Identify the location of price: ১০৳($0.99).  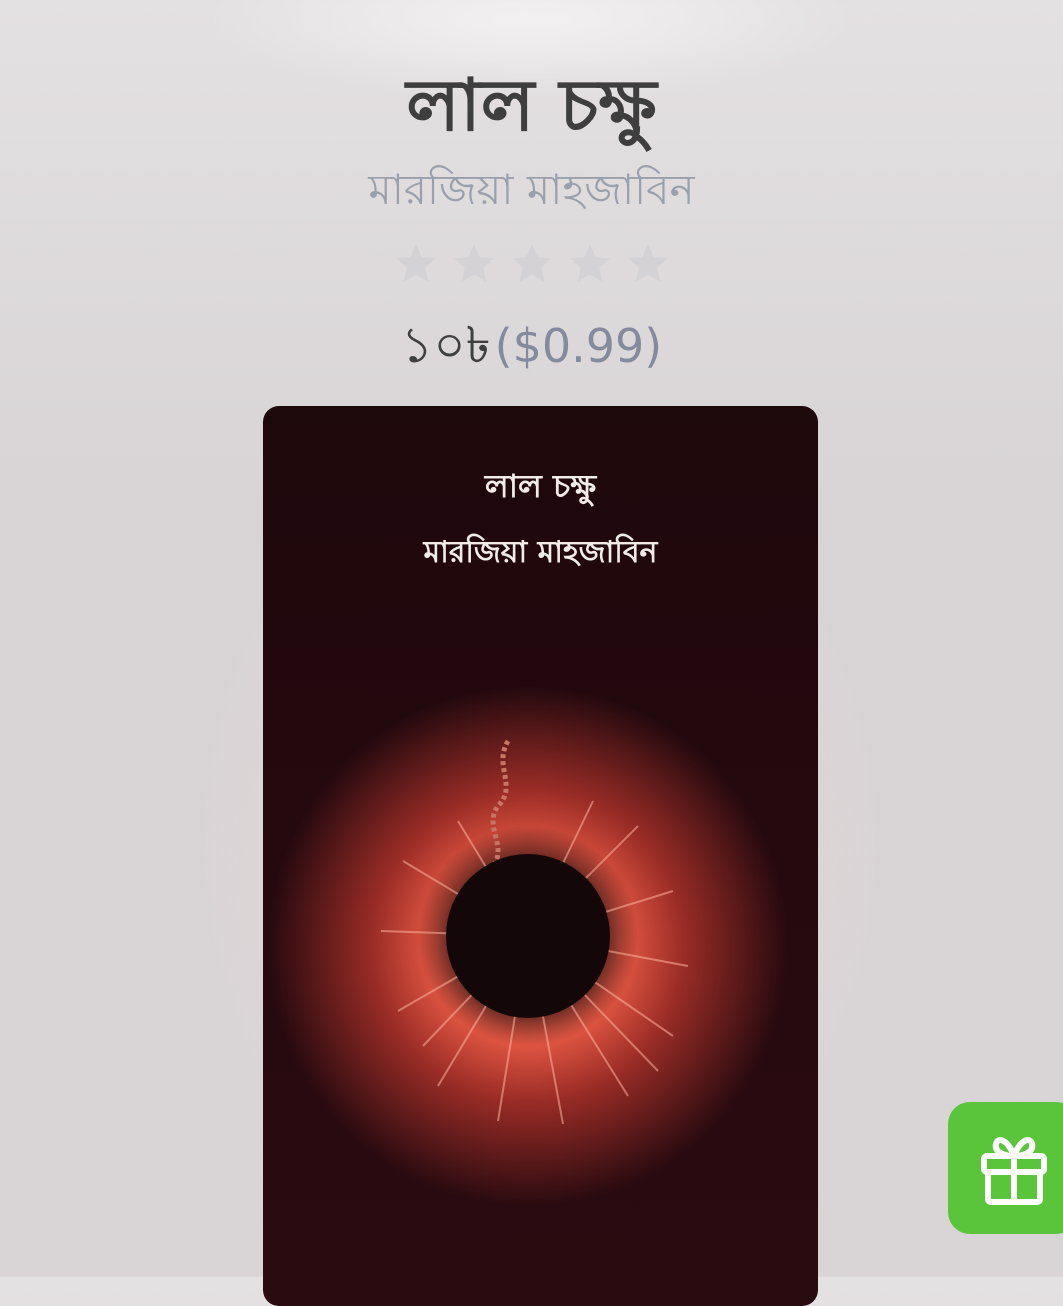
(531, 351).